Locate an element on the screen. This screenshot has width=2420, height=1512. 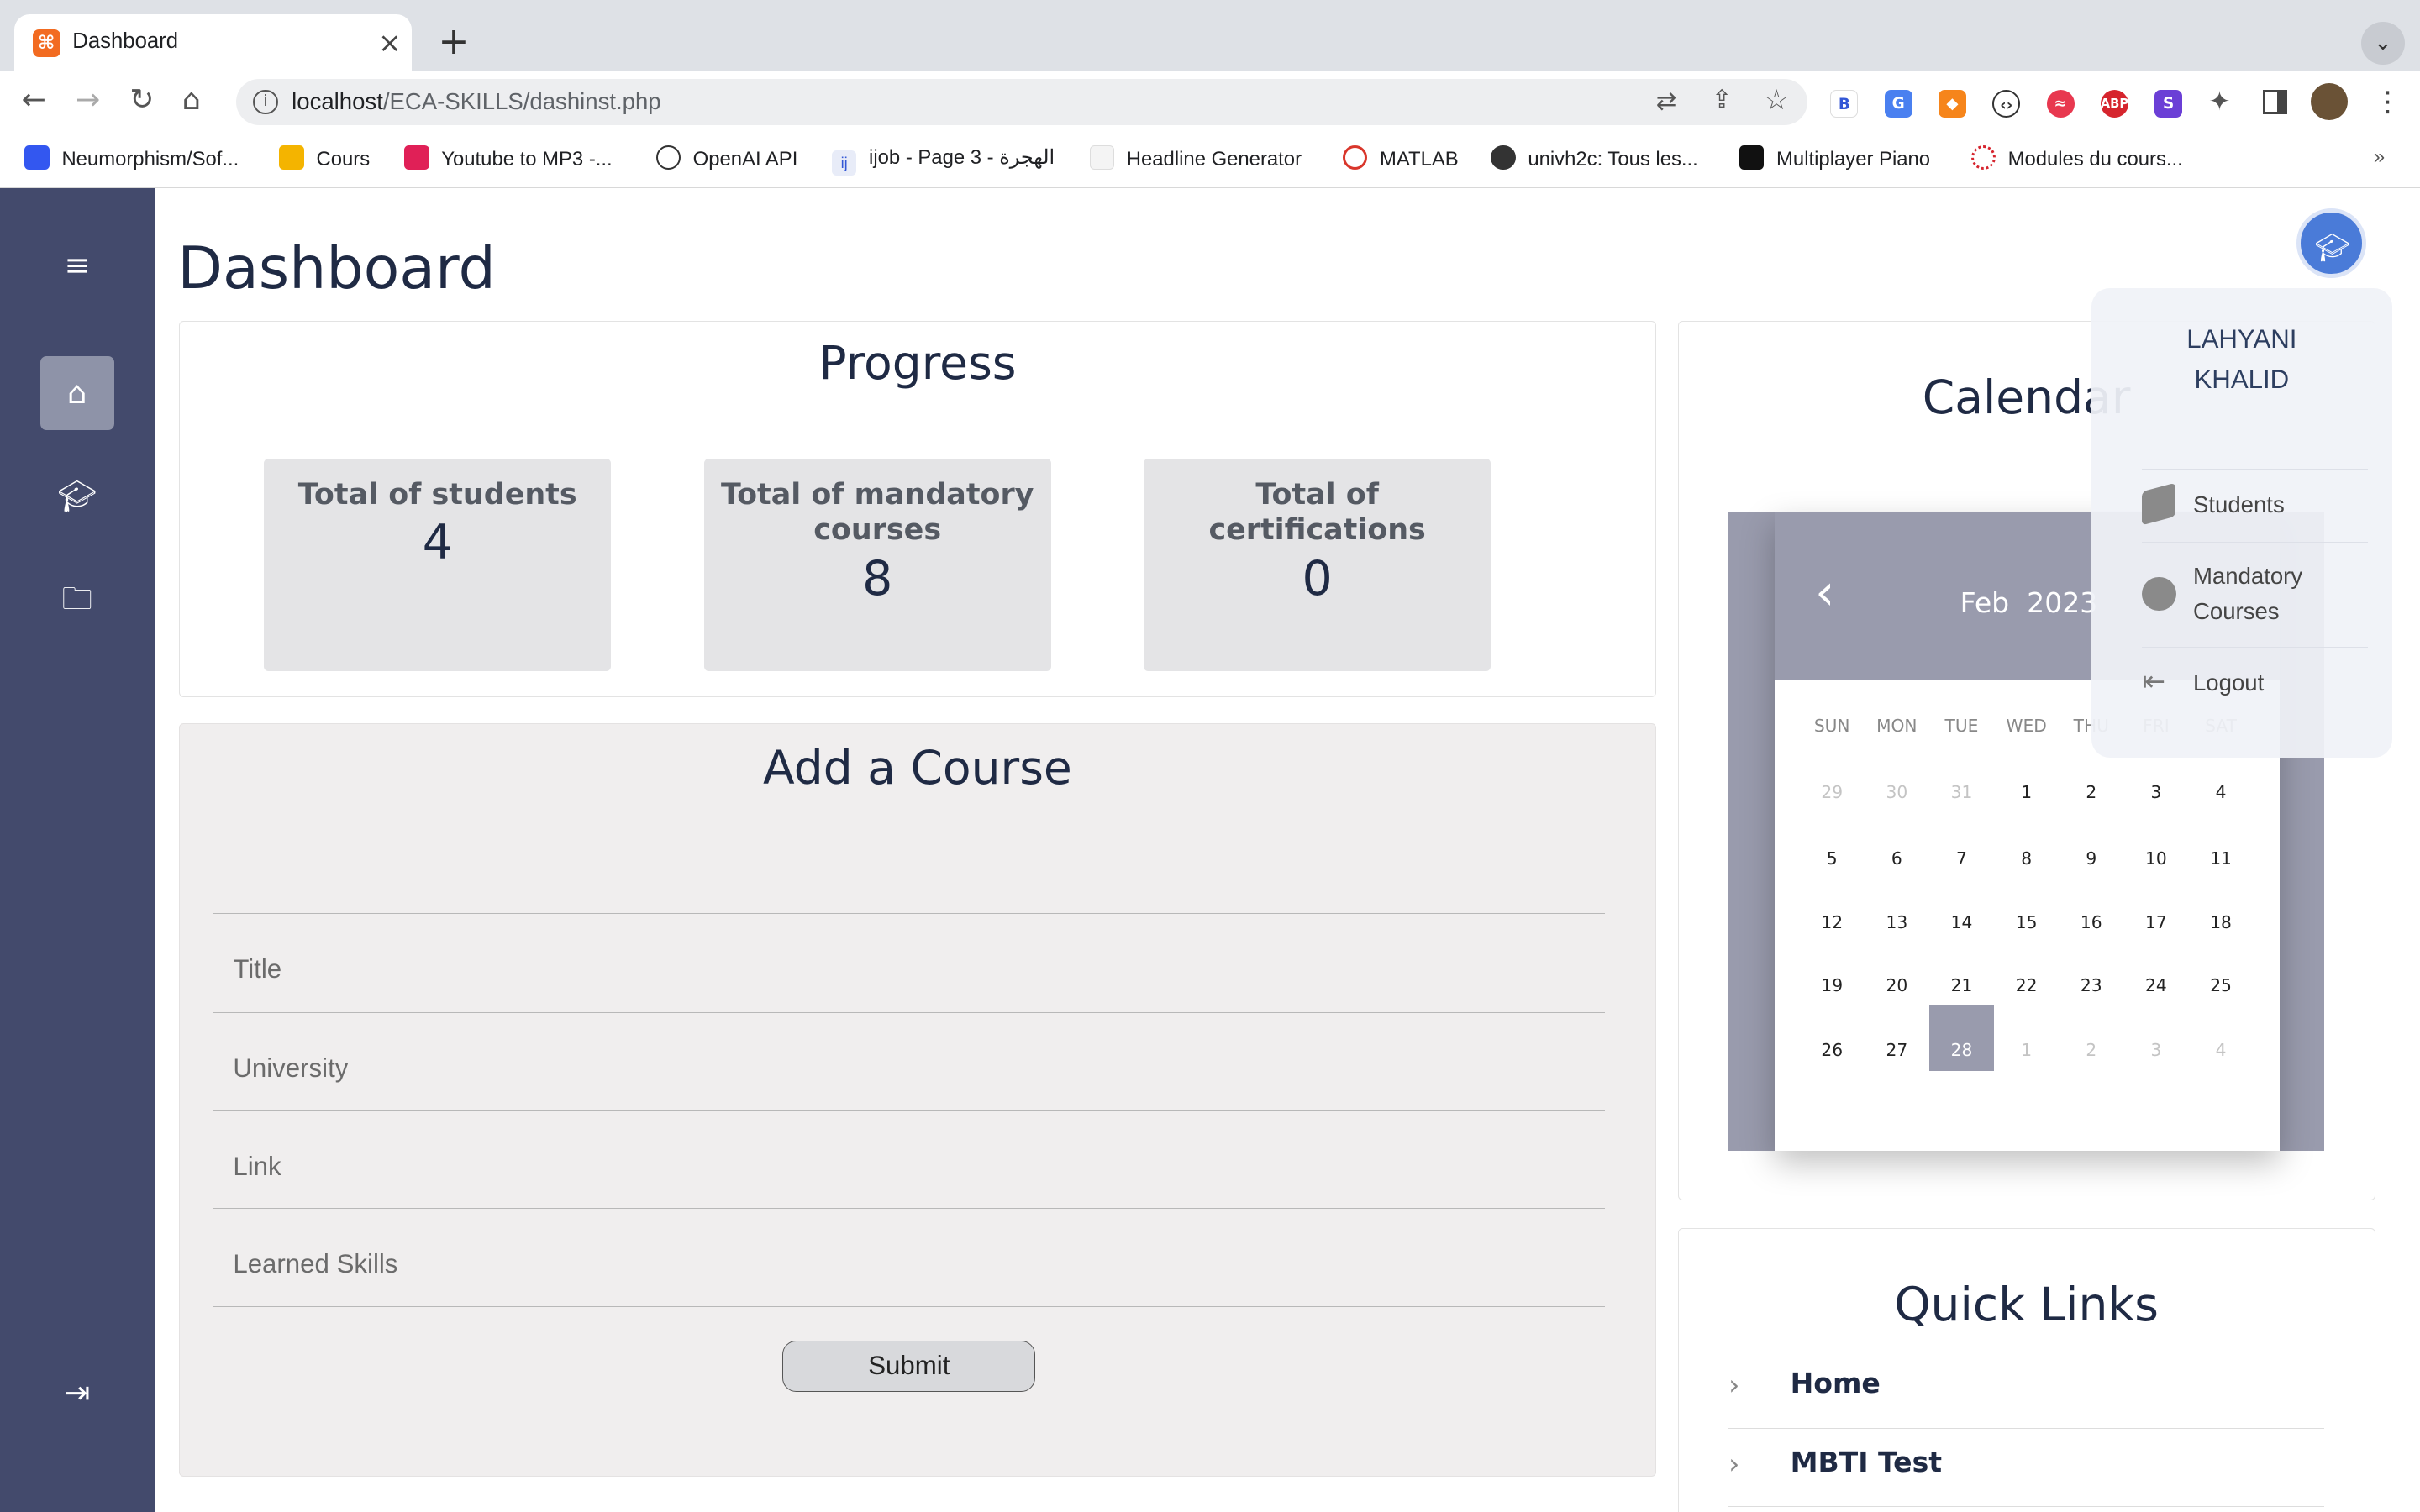
calendar-day: 13 is located at coordinates (1897, 922).